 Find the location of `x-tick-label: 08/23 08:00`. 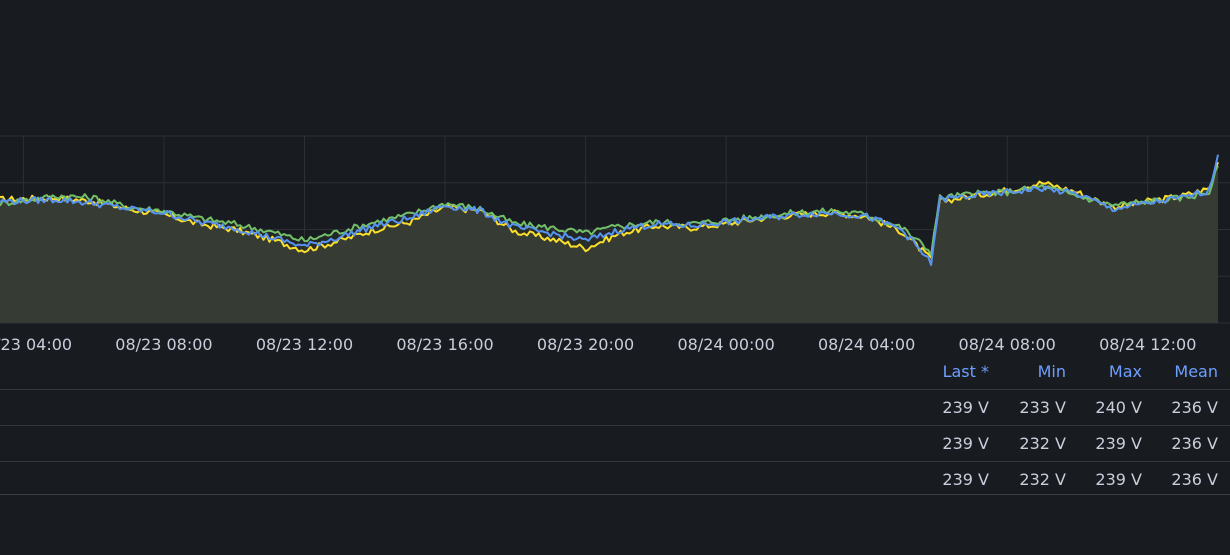

x-tick-label: 08/23 08:00 is located at coordinates (163, 344).